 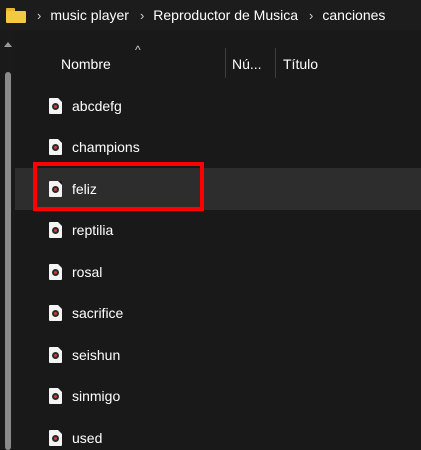 I want to click on sort-ascending-icon: ^, so click(x=138, y=50).